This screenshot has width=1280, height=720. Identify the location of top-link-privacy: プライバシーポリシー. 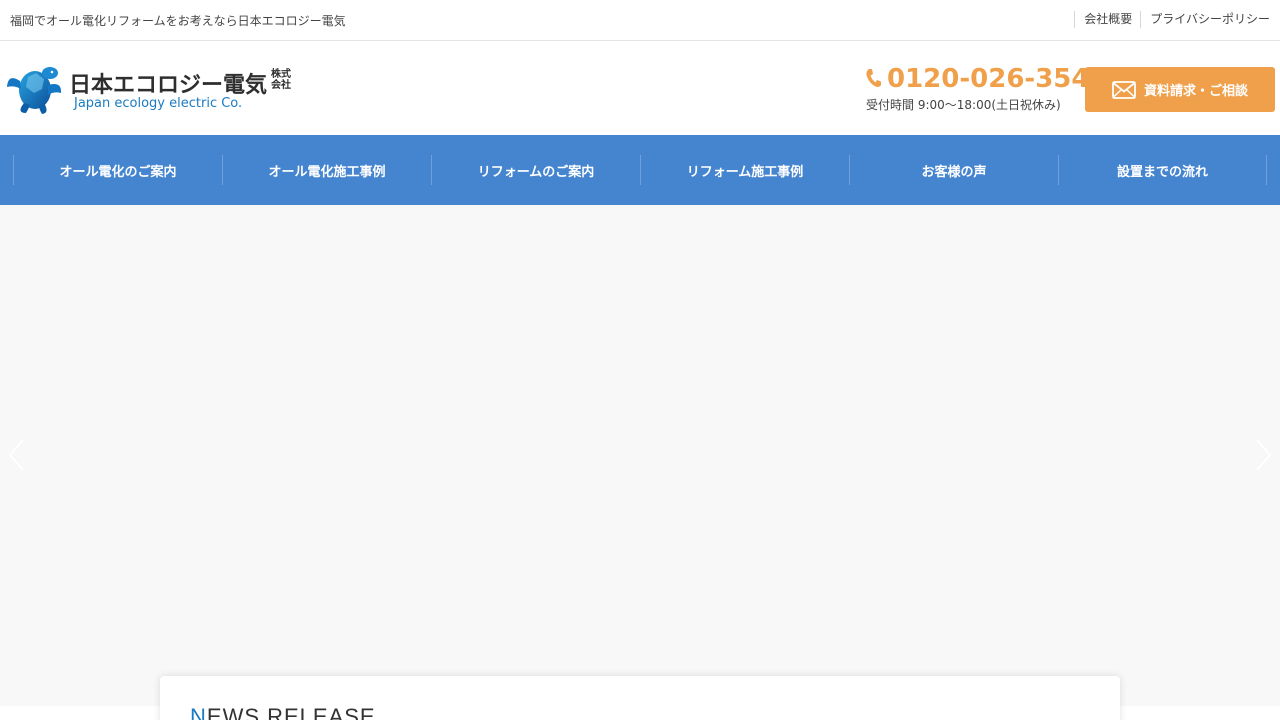
(1205, 19).